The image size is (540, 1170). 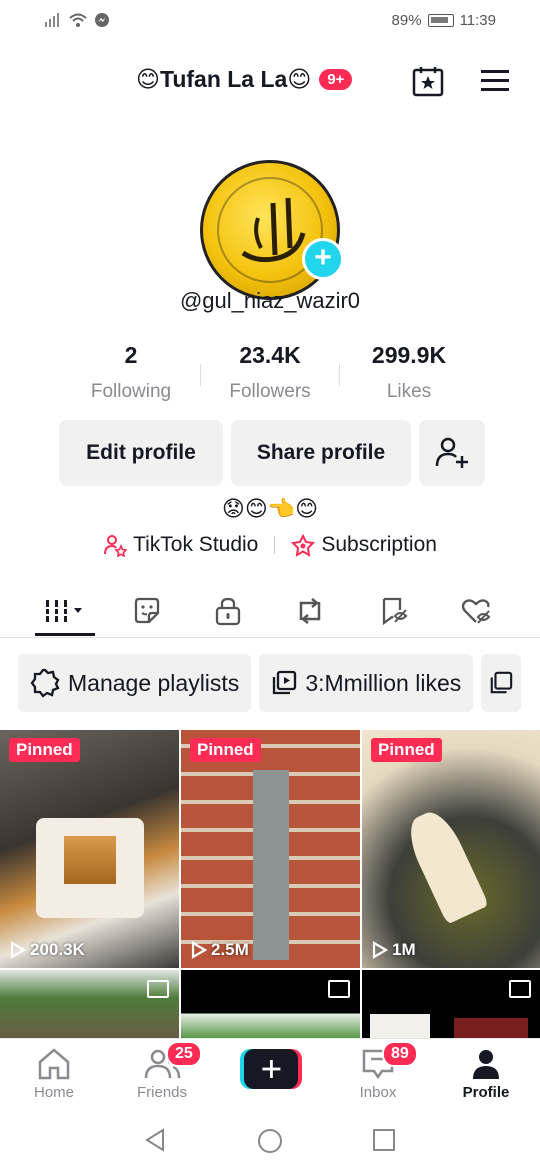 What do you see at coordinates (404, 949) in the screenshot?
I see `view-count-text: 1M` at bounding box center [404, 949].